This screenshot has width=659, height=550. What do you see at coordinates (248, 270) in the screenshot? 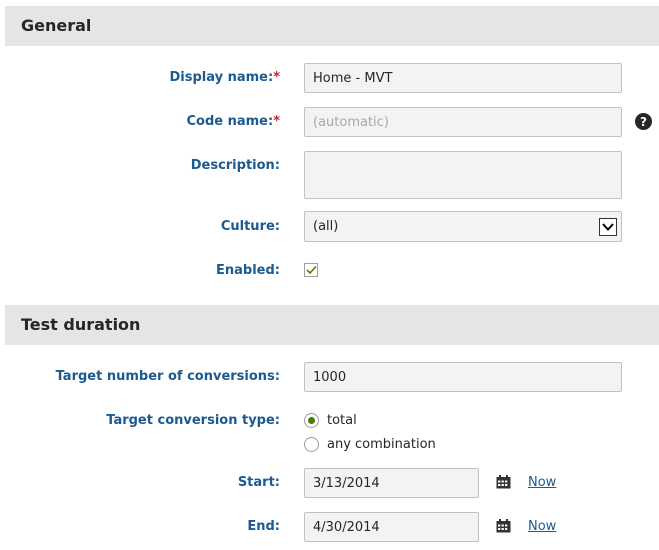
I see `enabled-label: Enabled:` at bounding box center [248, 270].